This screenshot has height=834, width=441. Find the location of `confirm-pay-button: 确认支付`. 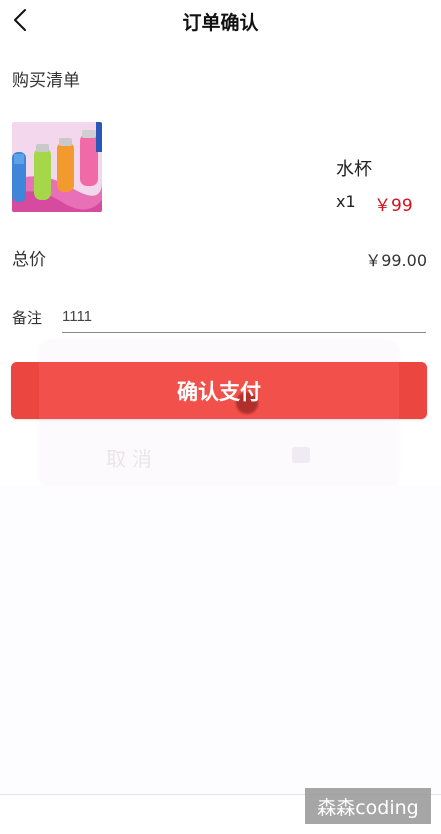

confirm-pay-button: 确认支付 is located at coordinates (219, 390).